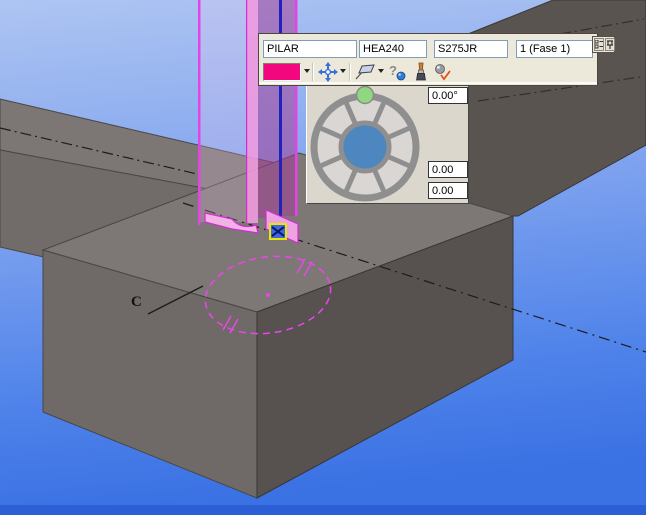 Image resolution: width=646 pixels, height=515 pixels. What do you see at coordinates (278, 231) in the screenshot?
I see `snap-point-marker` at bounding box center [278, 231].